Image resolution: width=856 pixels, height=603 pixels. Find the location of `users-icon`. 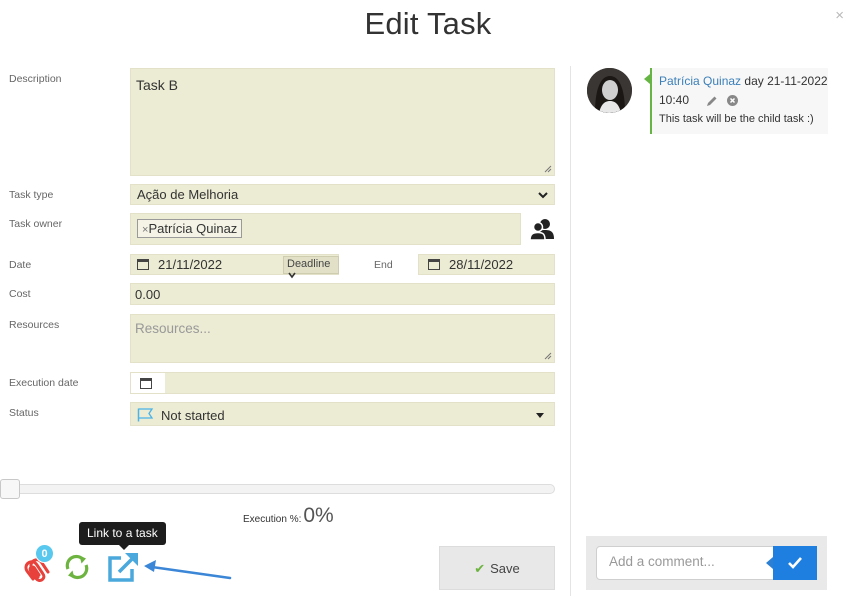

users-icon is located at coordinates (542, 229).